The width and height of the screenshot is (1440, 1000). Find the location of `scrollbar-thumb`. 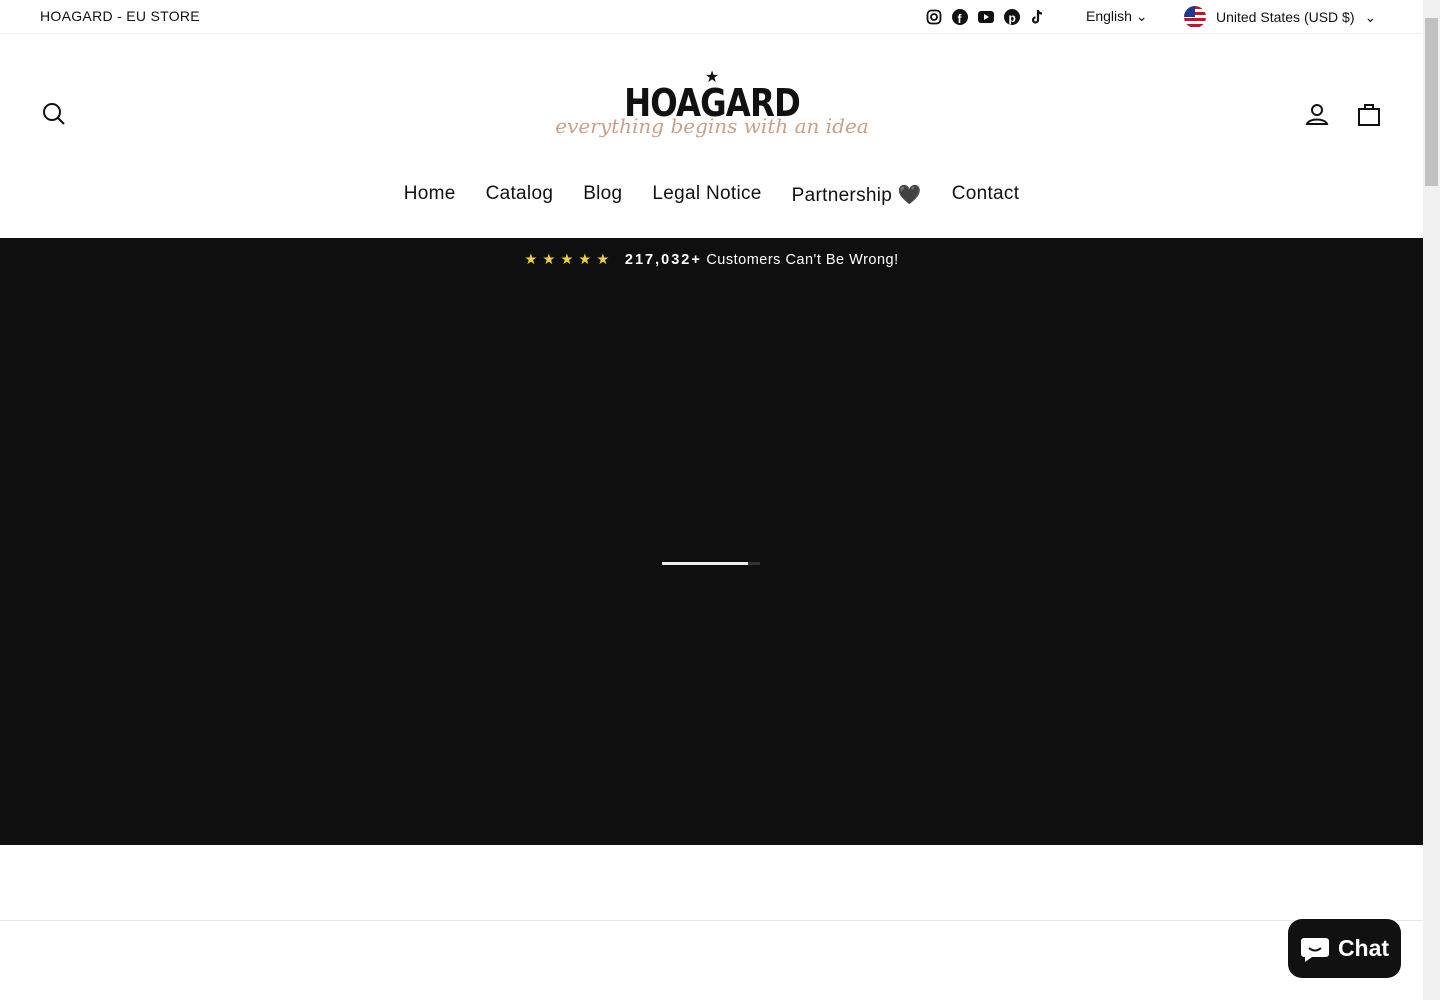

scrollbar-thumb is located at coordinates (1431, 102).